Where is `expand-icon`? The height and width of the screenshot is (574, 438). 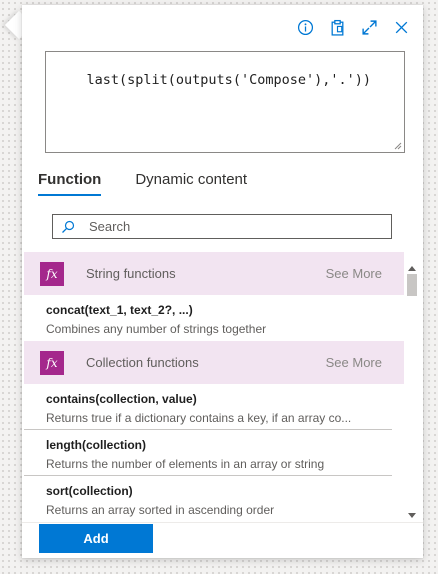 expand-icon is located at coordinates (369, 27).